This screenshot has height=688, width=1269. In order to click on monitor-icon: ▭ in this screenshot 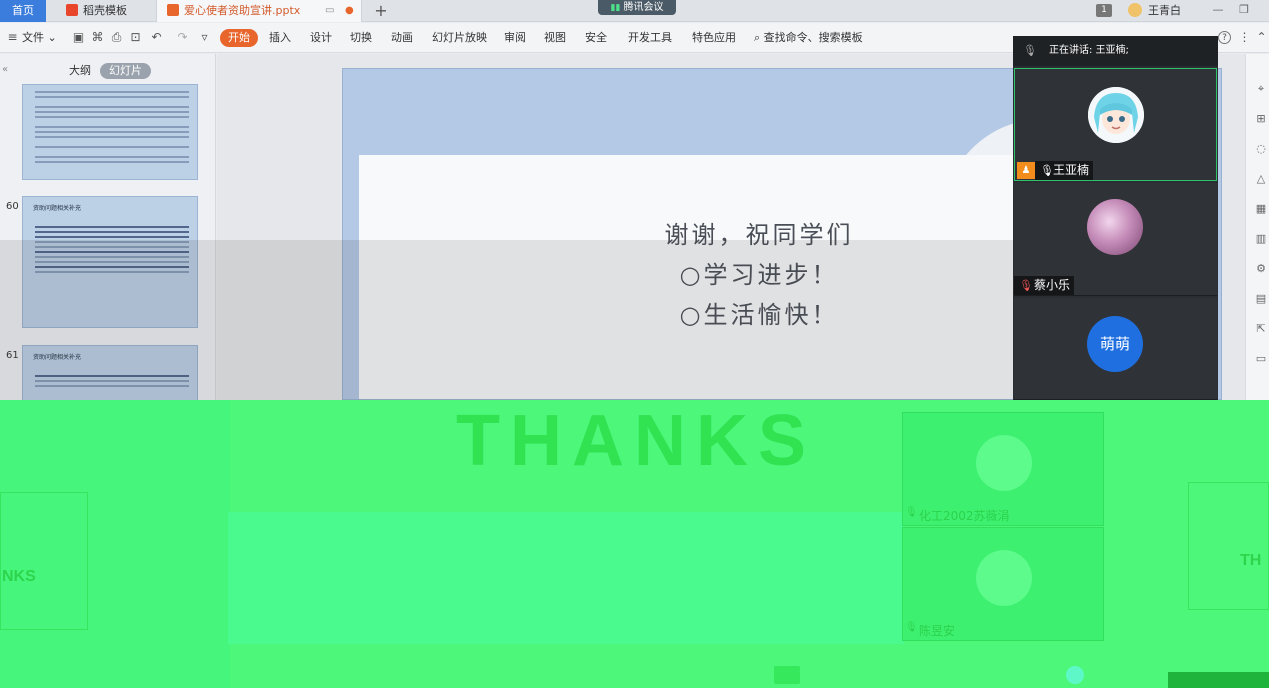, I will do `click(329, 11)`.